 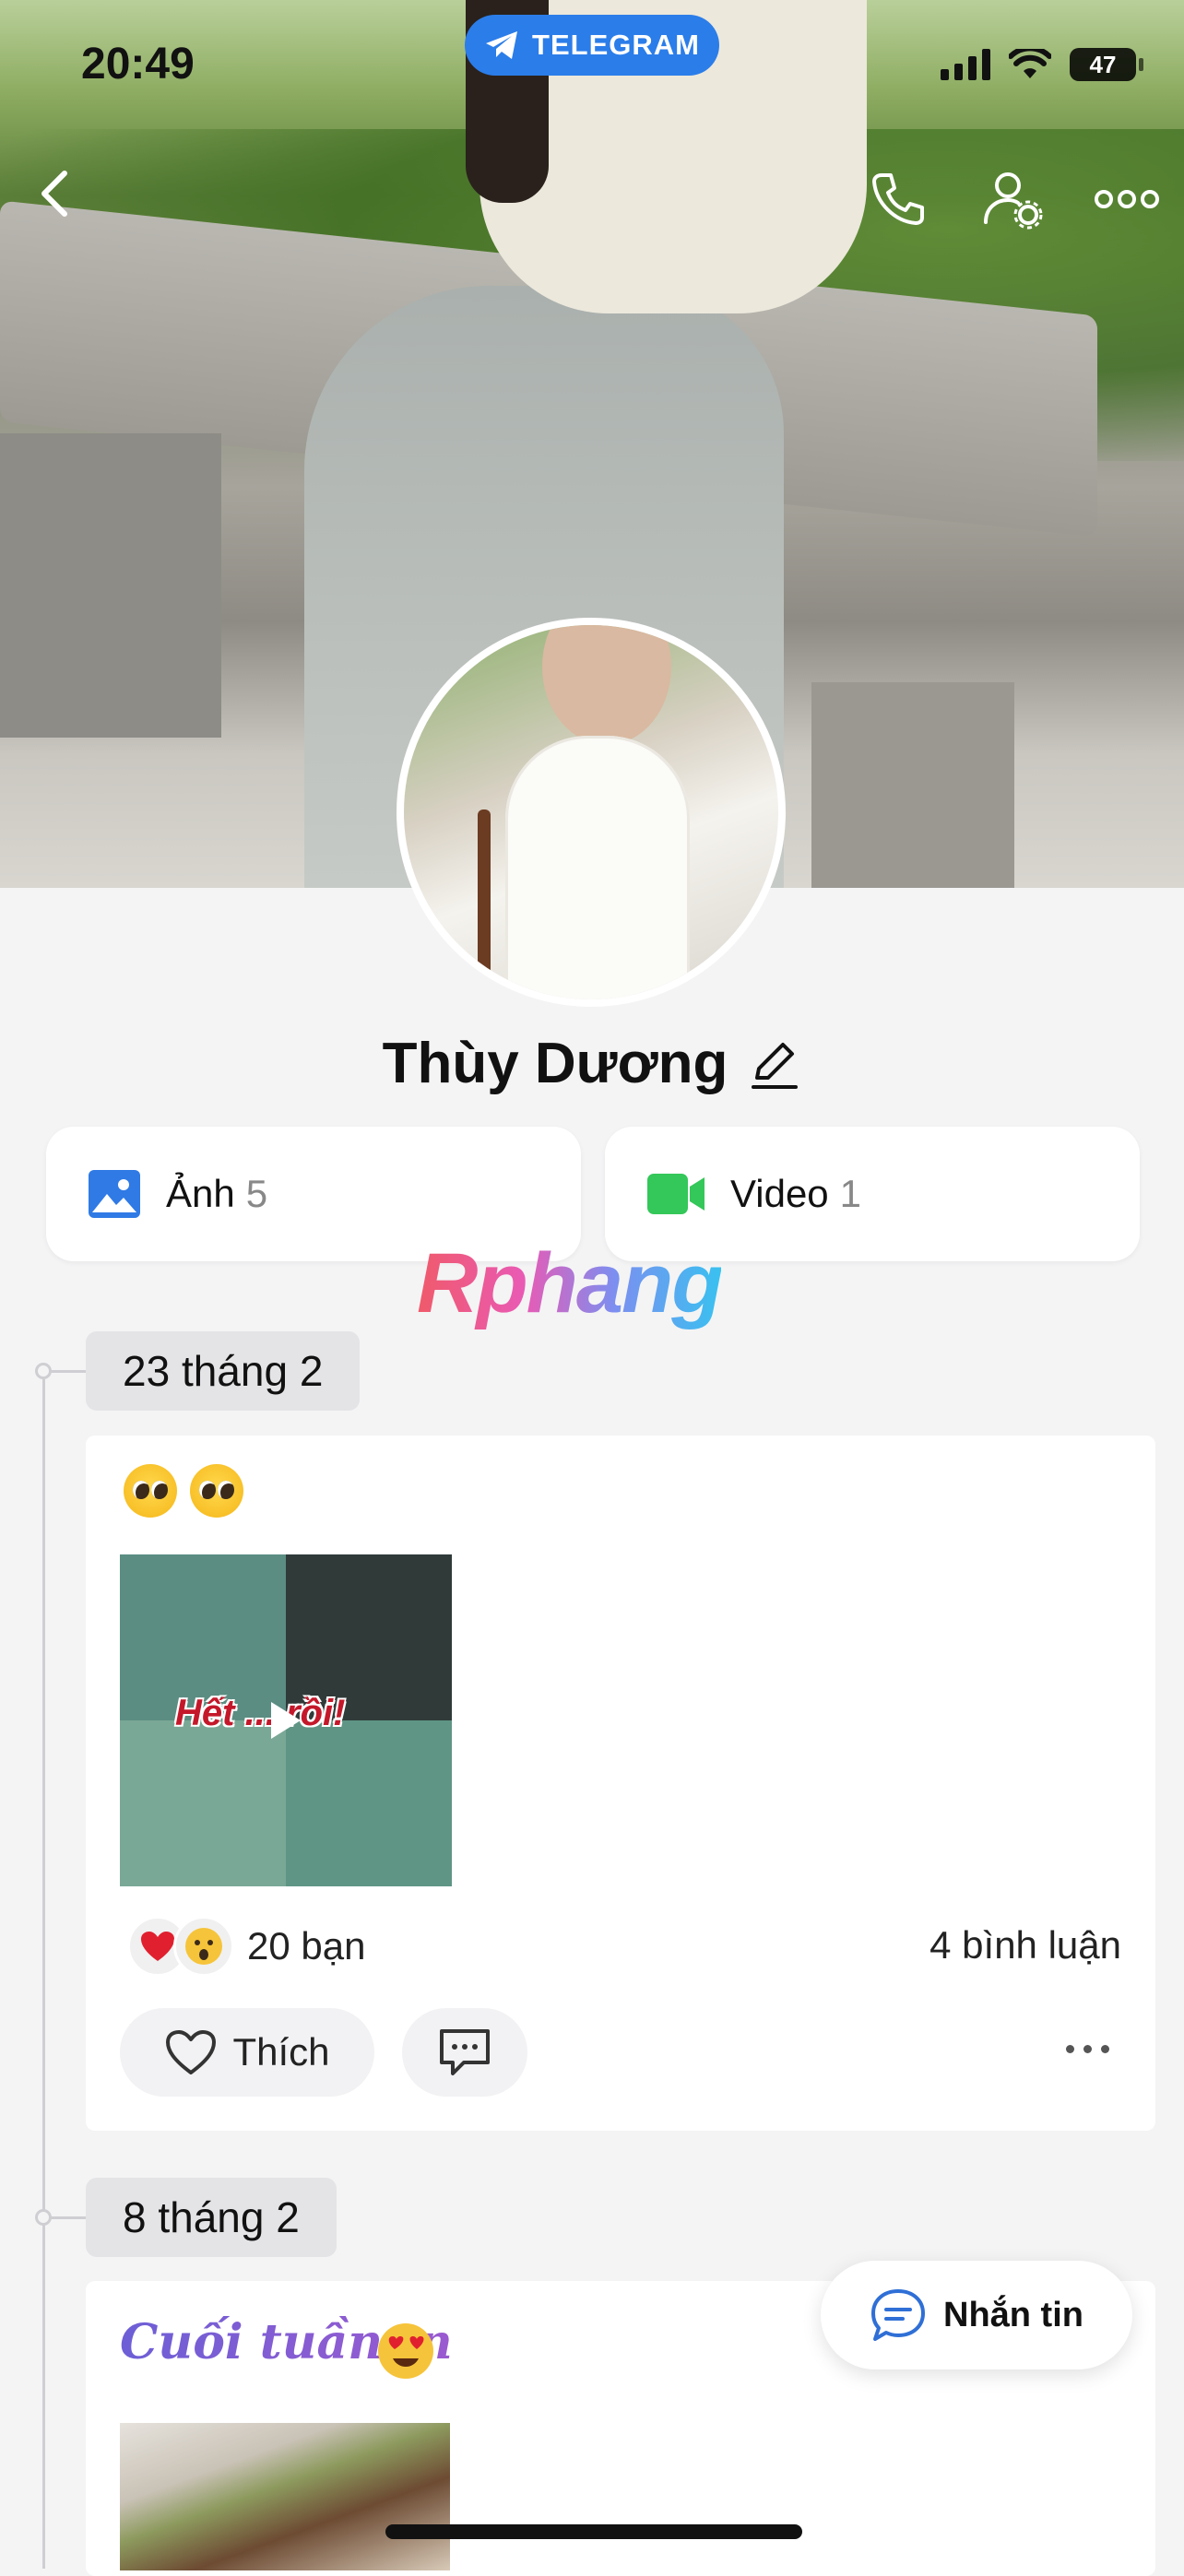 I want to click on banner-label: TELEGRAM, so click(x=616, y=45).